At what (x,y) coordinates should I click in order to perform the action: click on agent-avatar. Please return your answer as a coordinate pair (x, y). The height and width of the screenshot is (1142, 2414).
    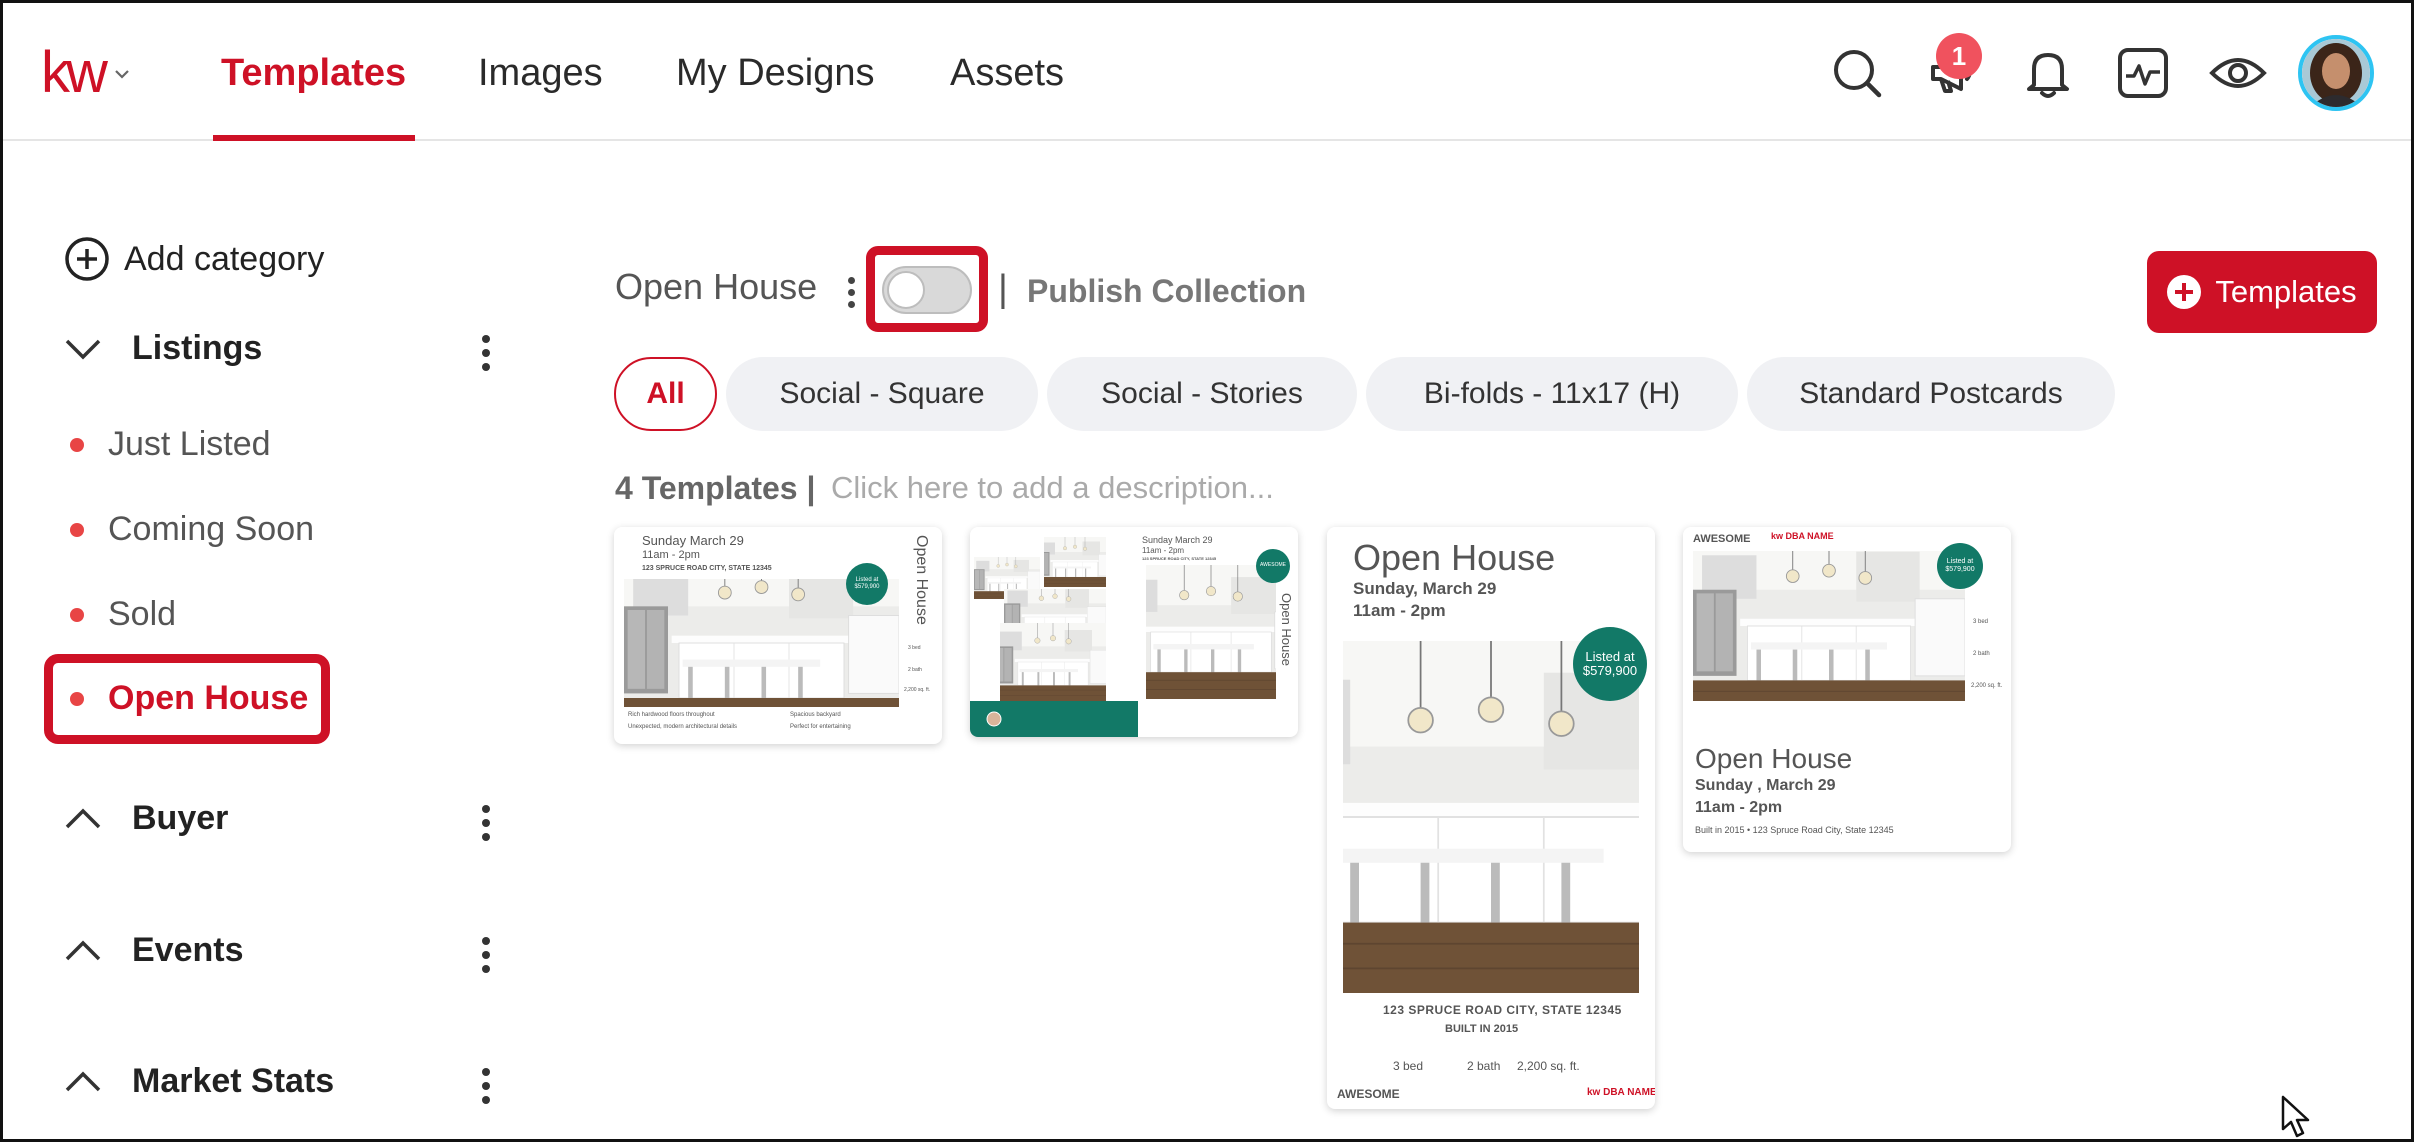
    Looking at the image, I should click on (994, 719).